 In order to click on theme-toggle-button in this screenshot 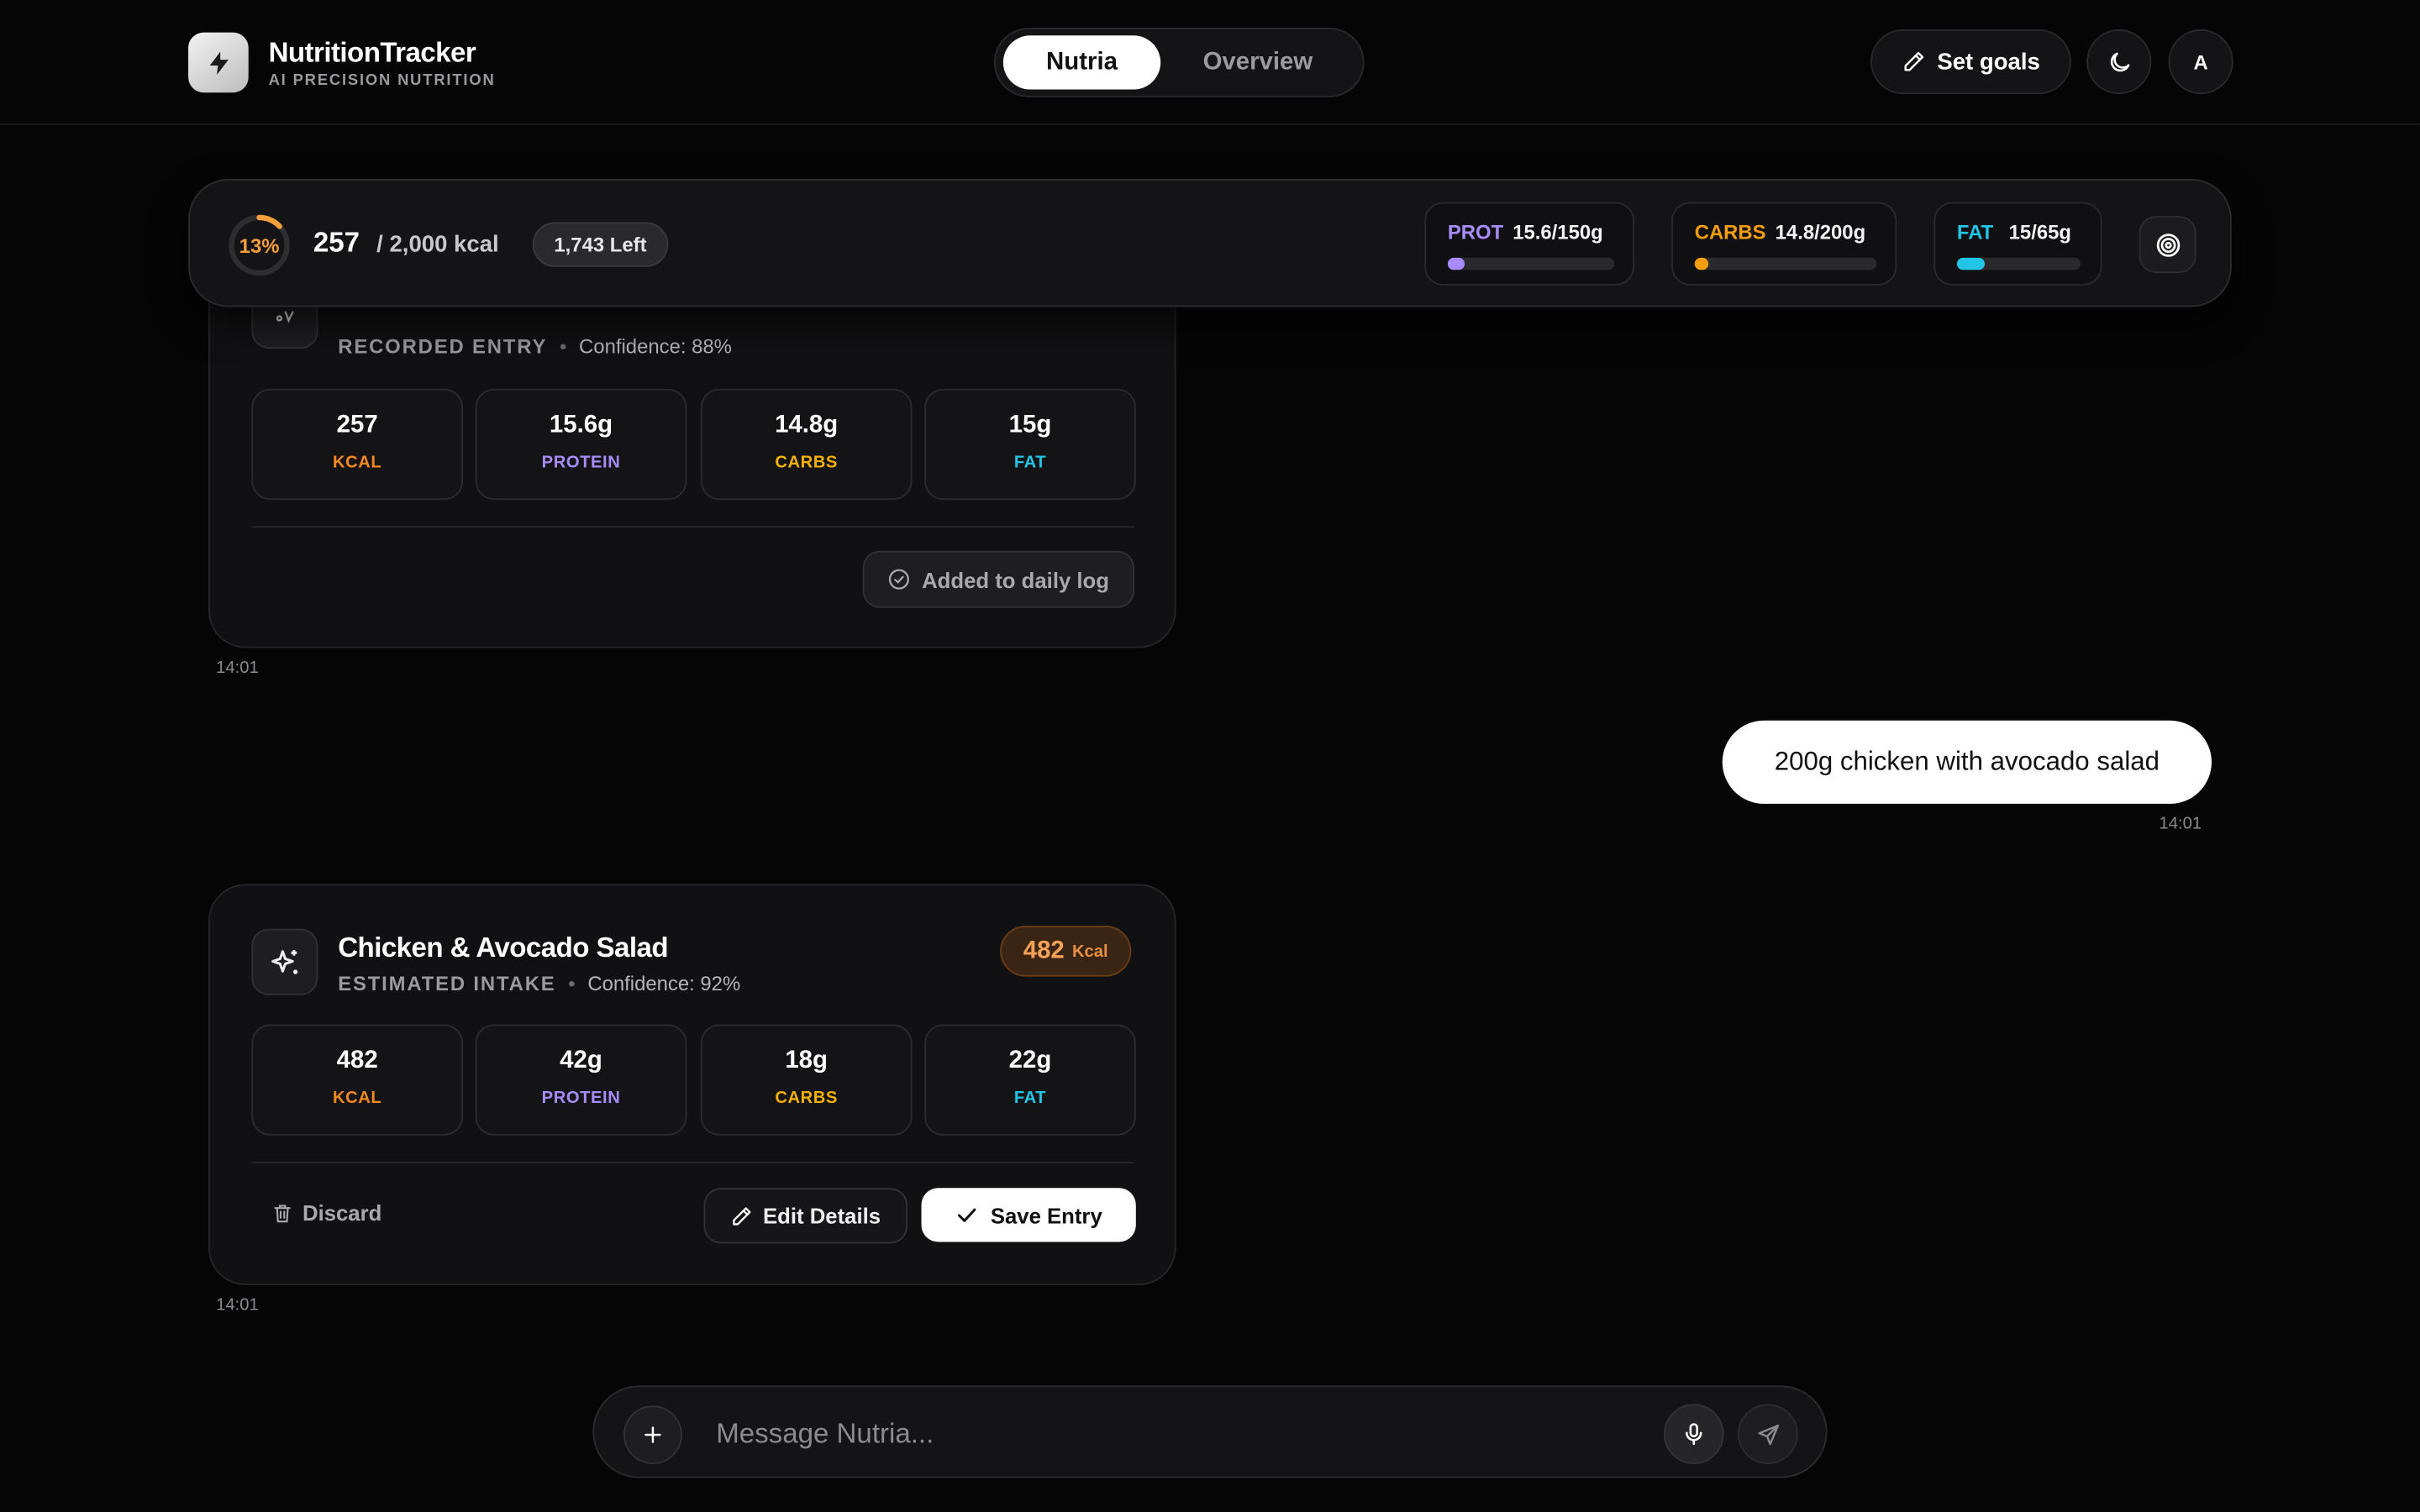, I will do `click(2119, 62)`.